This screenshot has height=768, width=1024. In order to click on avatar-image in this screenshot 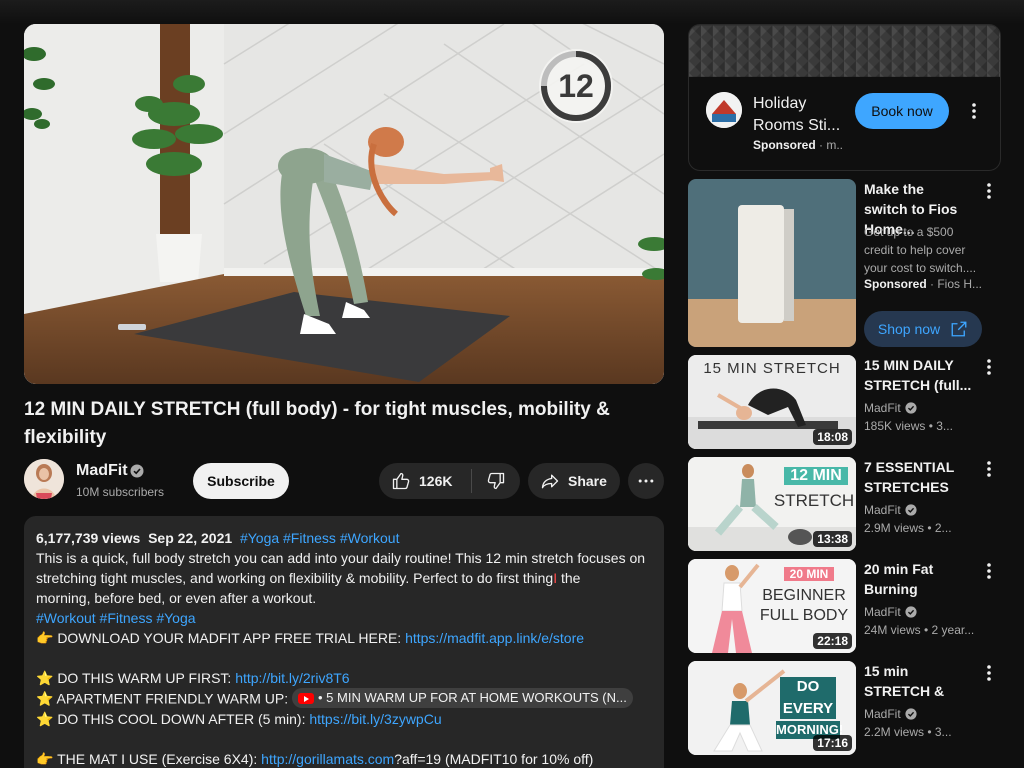, I will do `click(44, 479)`.